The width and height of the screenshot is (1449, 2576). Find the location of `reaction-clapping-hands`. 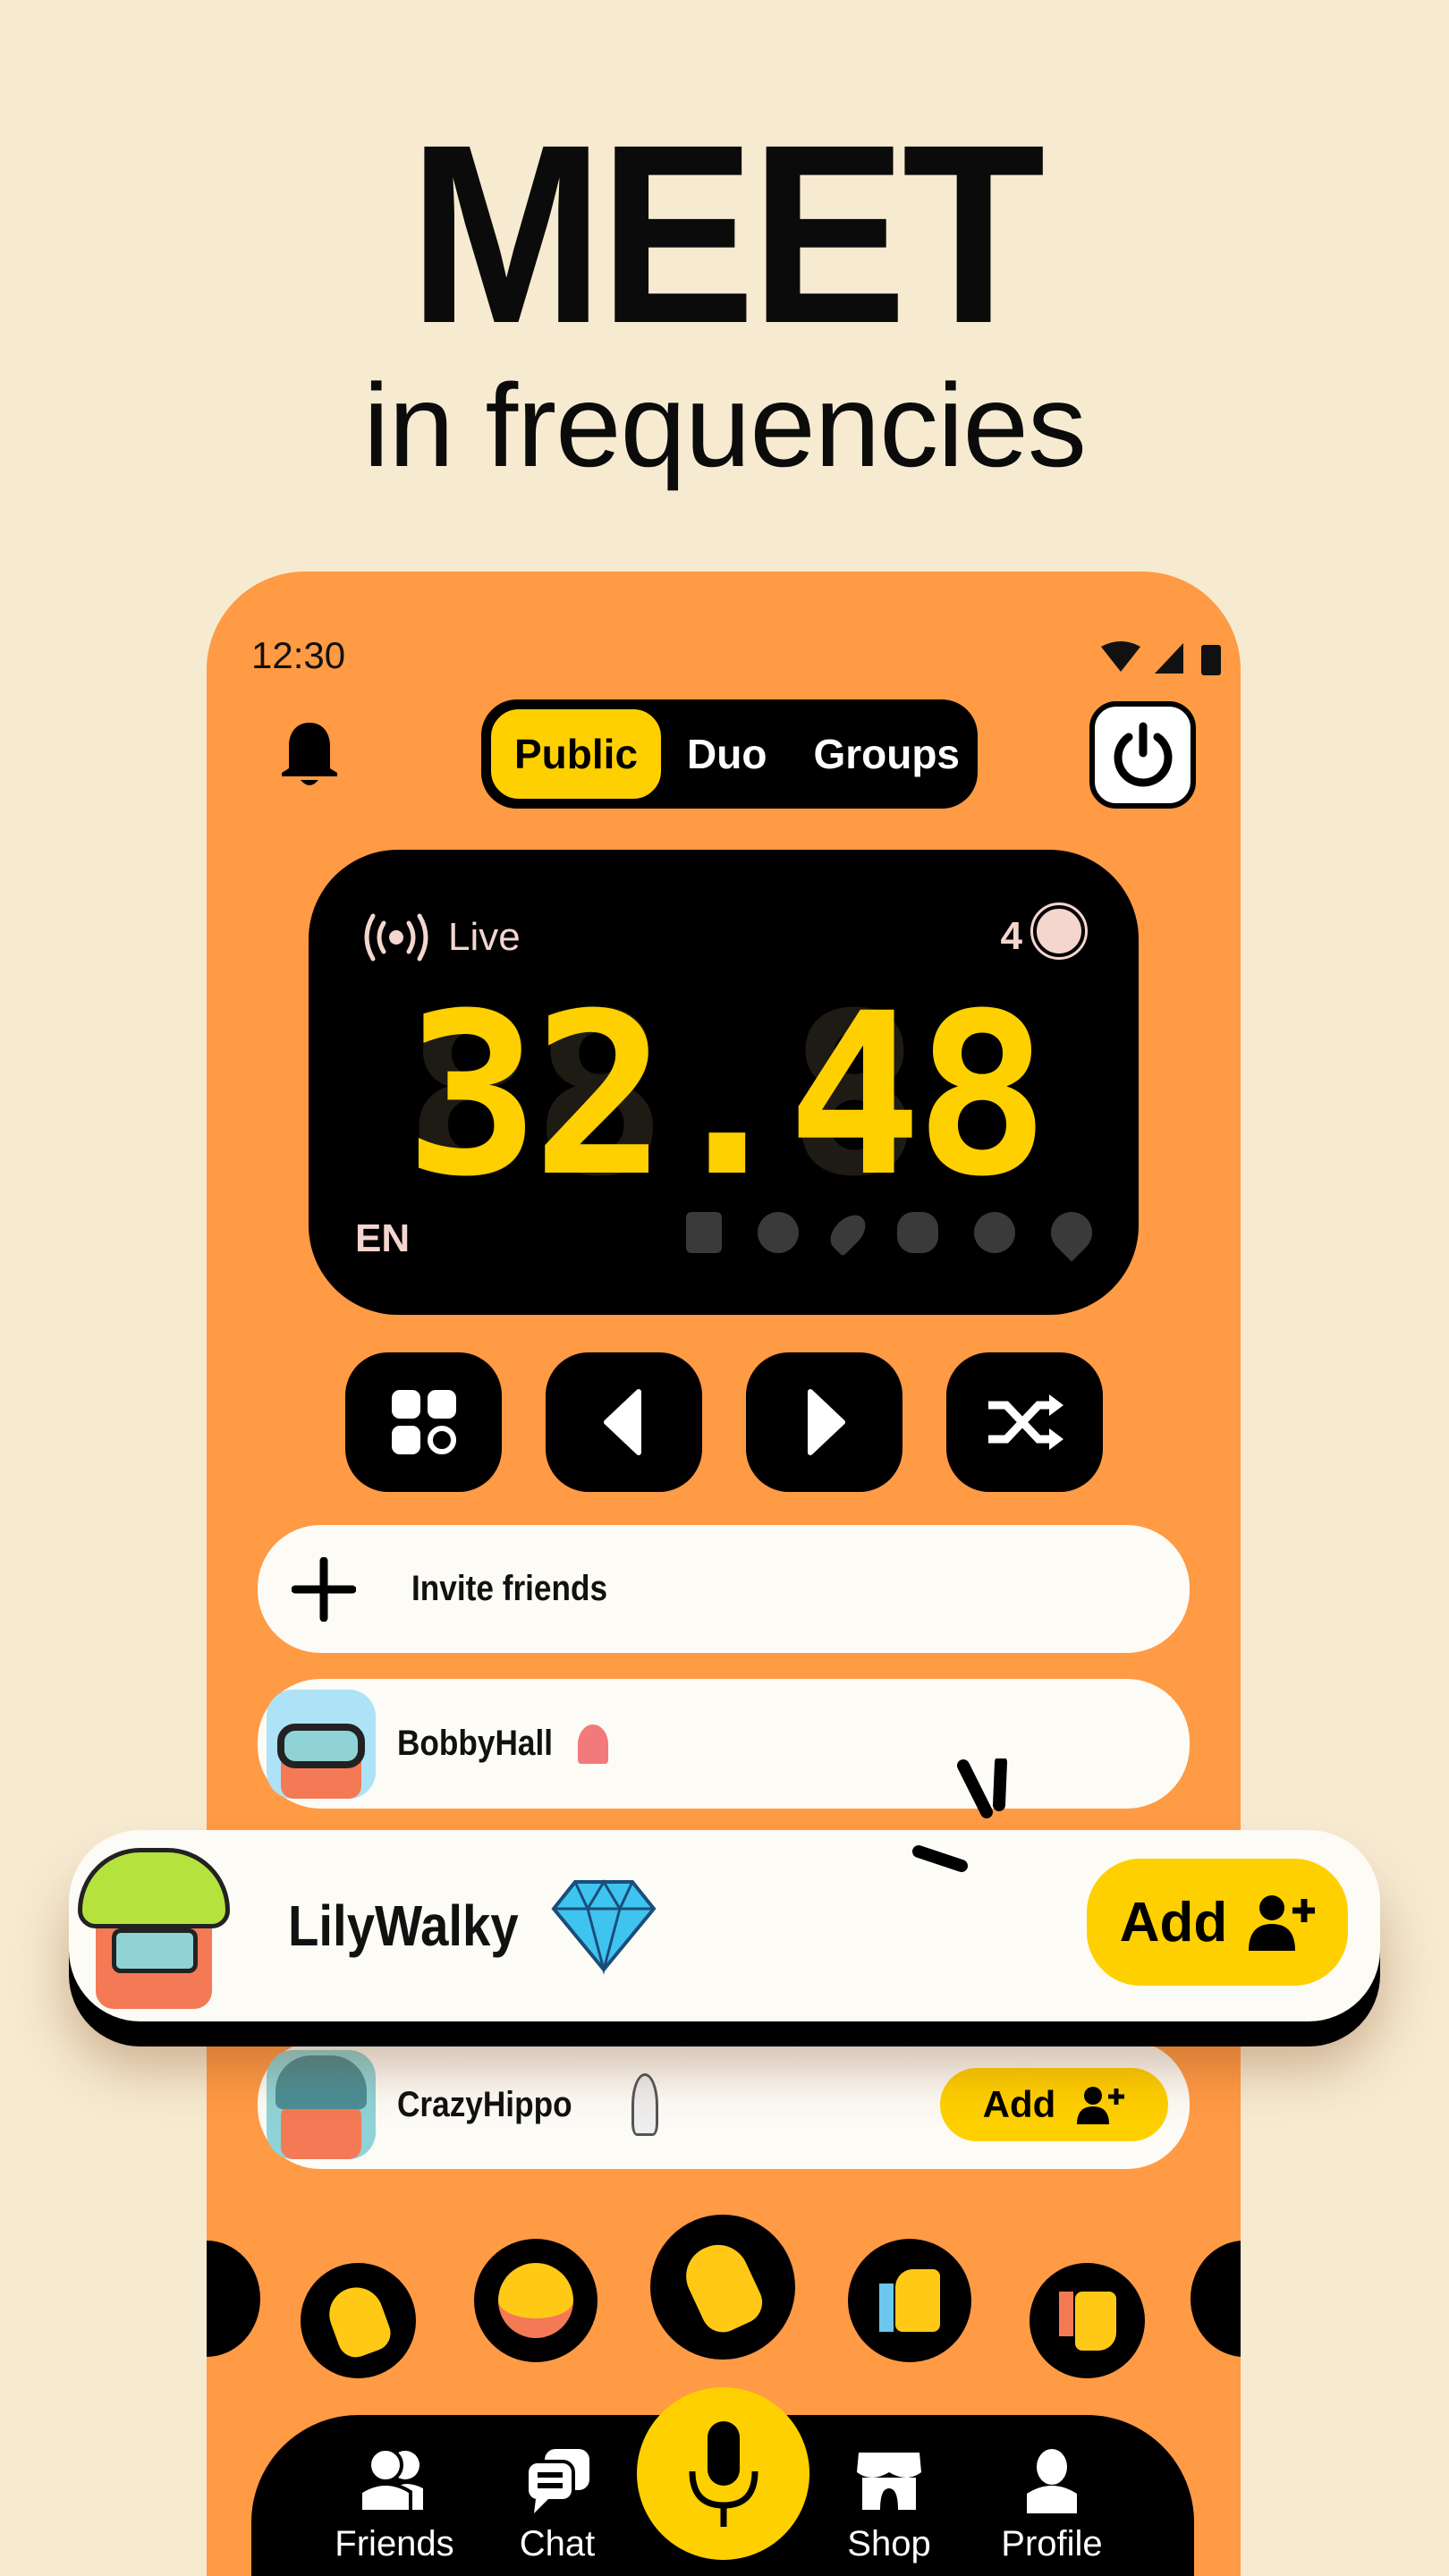

reaction-clapping-hands is located at coordinates (358, 2320).